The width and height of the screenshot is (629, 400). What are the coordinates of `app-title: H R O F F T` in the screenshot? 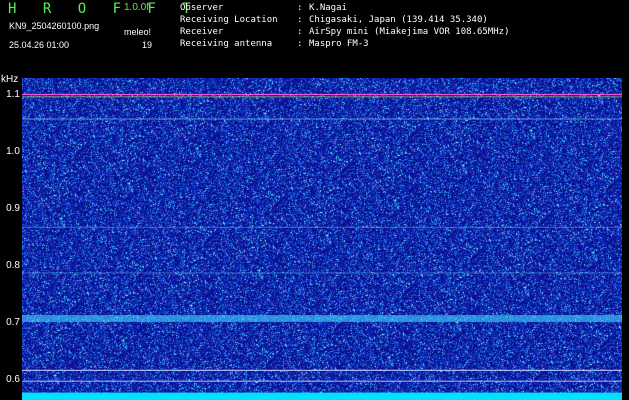 It's located at (104, 9).